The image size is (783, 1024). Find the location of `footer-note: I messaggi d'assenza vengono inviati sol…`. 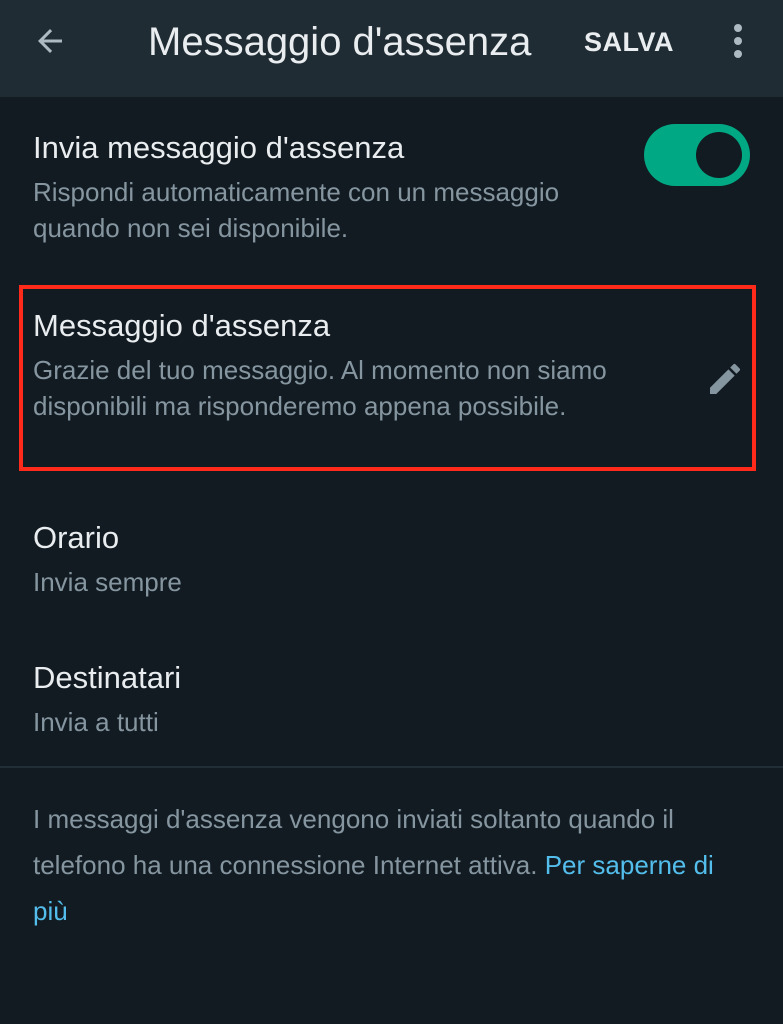

footer-note: I messaggi d'assenza vengono inviati sol… is located at coordinates (383, 865).